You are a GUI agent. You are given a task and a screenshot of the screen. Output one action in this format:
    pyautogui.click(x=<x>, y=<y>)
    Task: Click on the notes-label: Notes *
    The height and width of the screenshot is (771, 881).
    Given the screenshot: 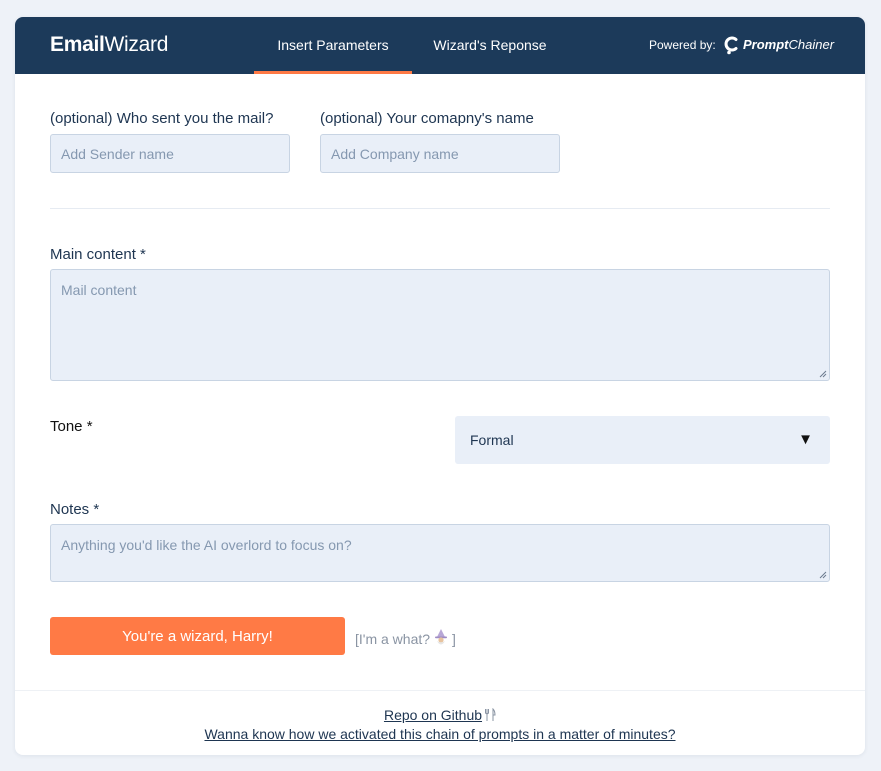 What is the action you would take?
    pyautogui.click(x=75, y=509)
    